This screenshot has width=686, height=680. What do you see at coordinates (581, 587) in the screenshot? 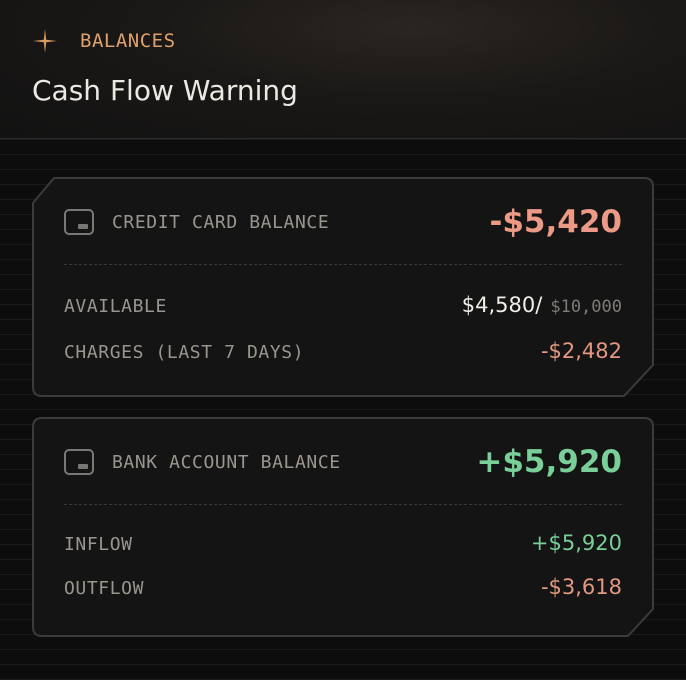
I see `outflow-value: -$3,618` at bounding box center [581, 587].